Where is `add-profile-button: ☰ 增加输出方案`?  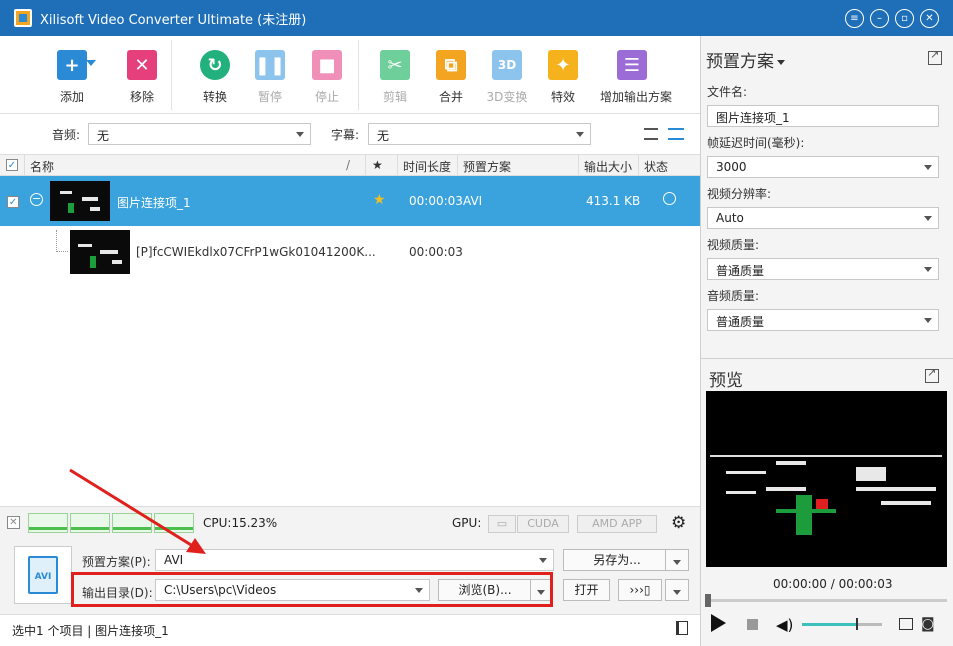 add-profile-button: ☰ 增加输出方案 is located at coordinates (636, 77).